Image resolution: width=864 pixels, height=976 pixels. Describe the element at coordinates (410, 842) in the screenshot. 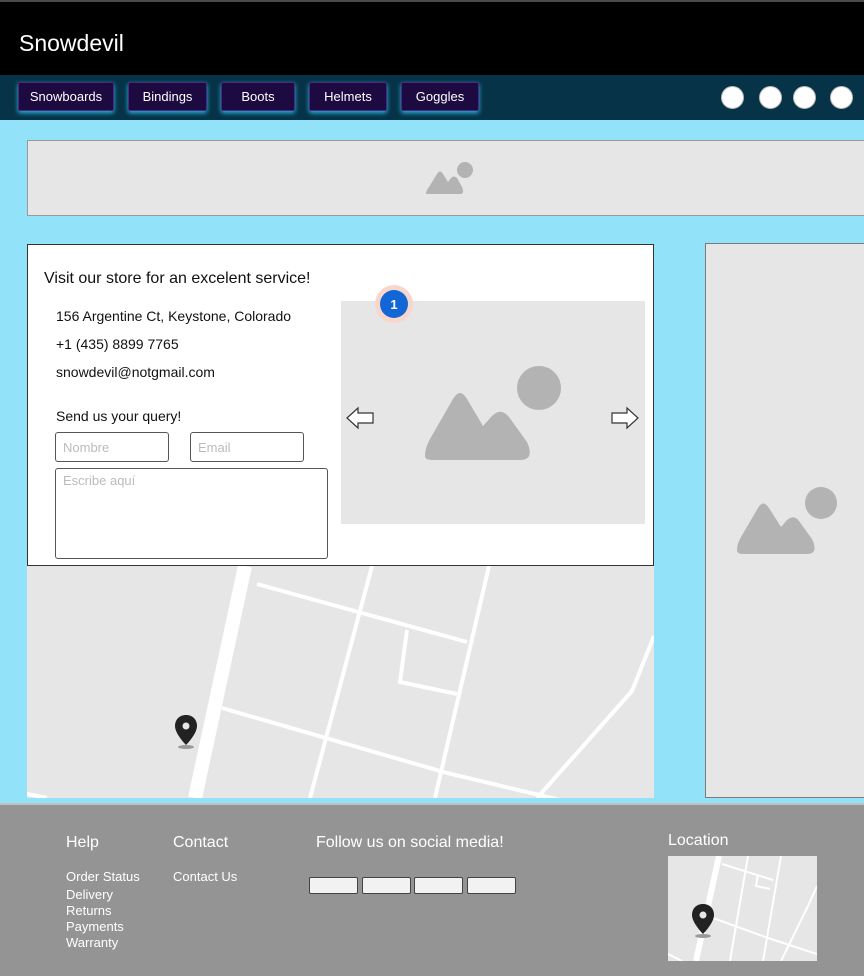

I see `footer-social-heading: Follow us on social media!` at that location.